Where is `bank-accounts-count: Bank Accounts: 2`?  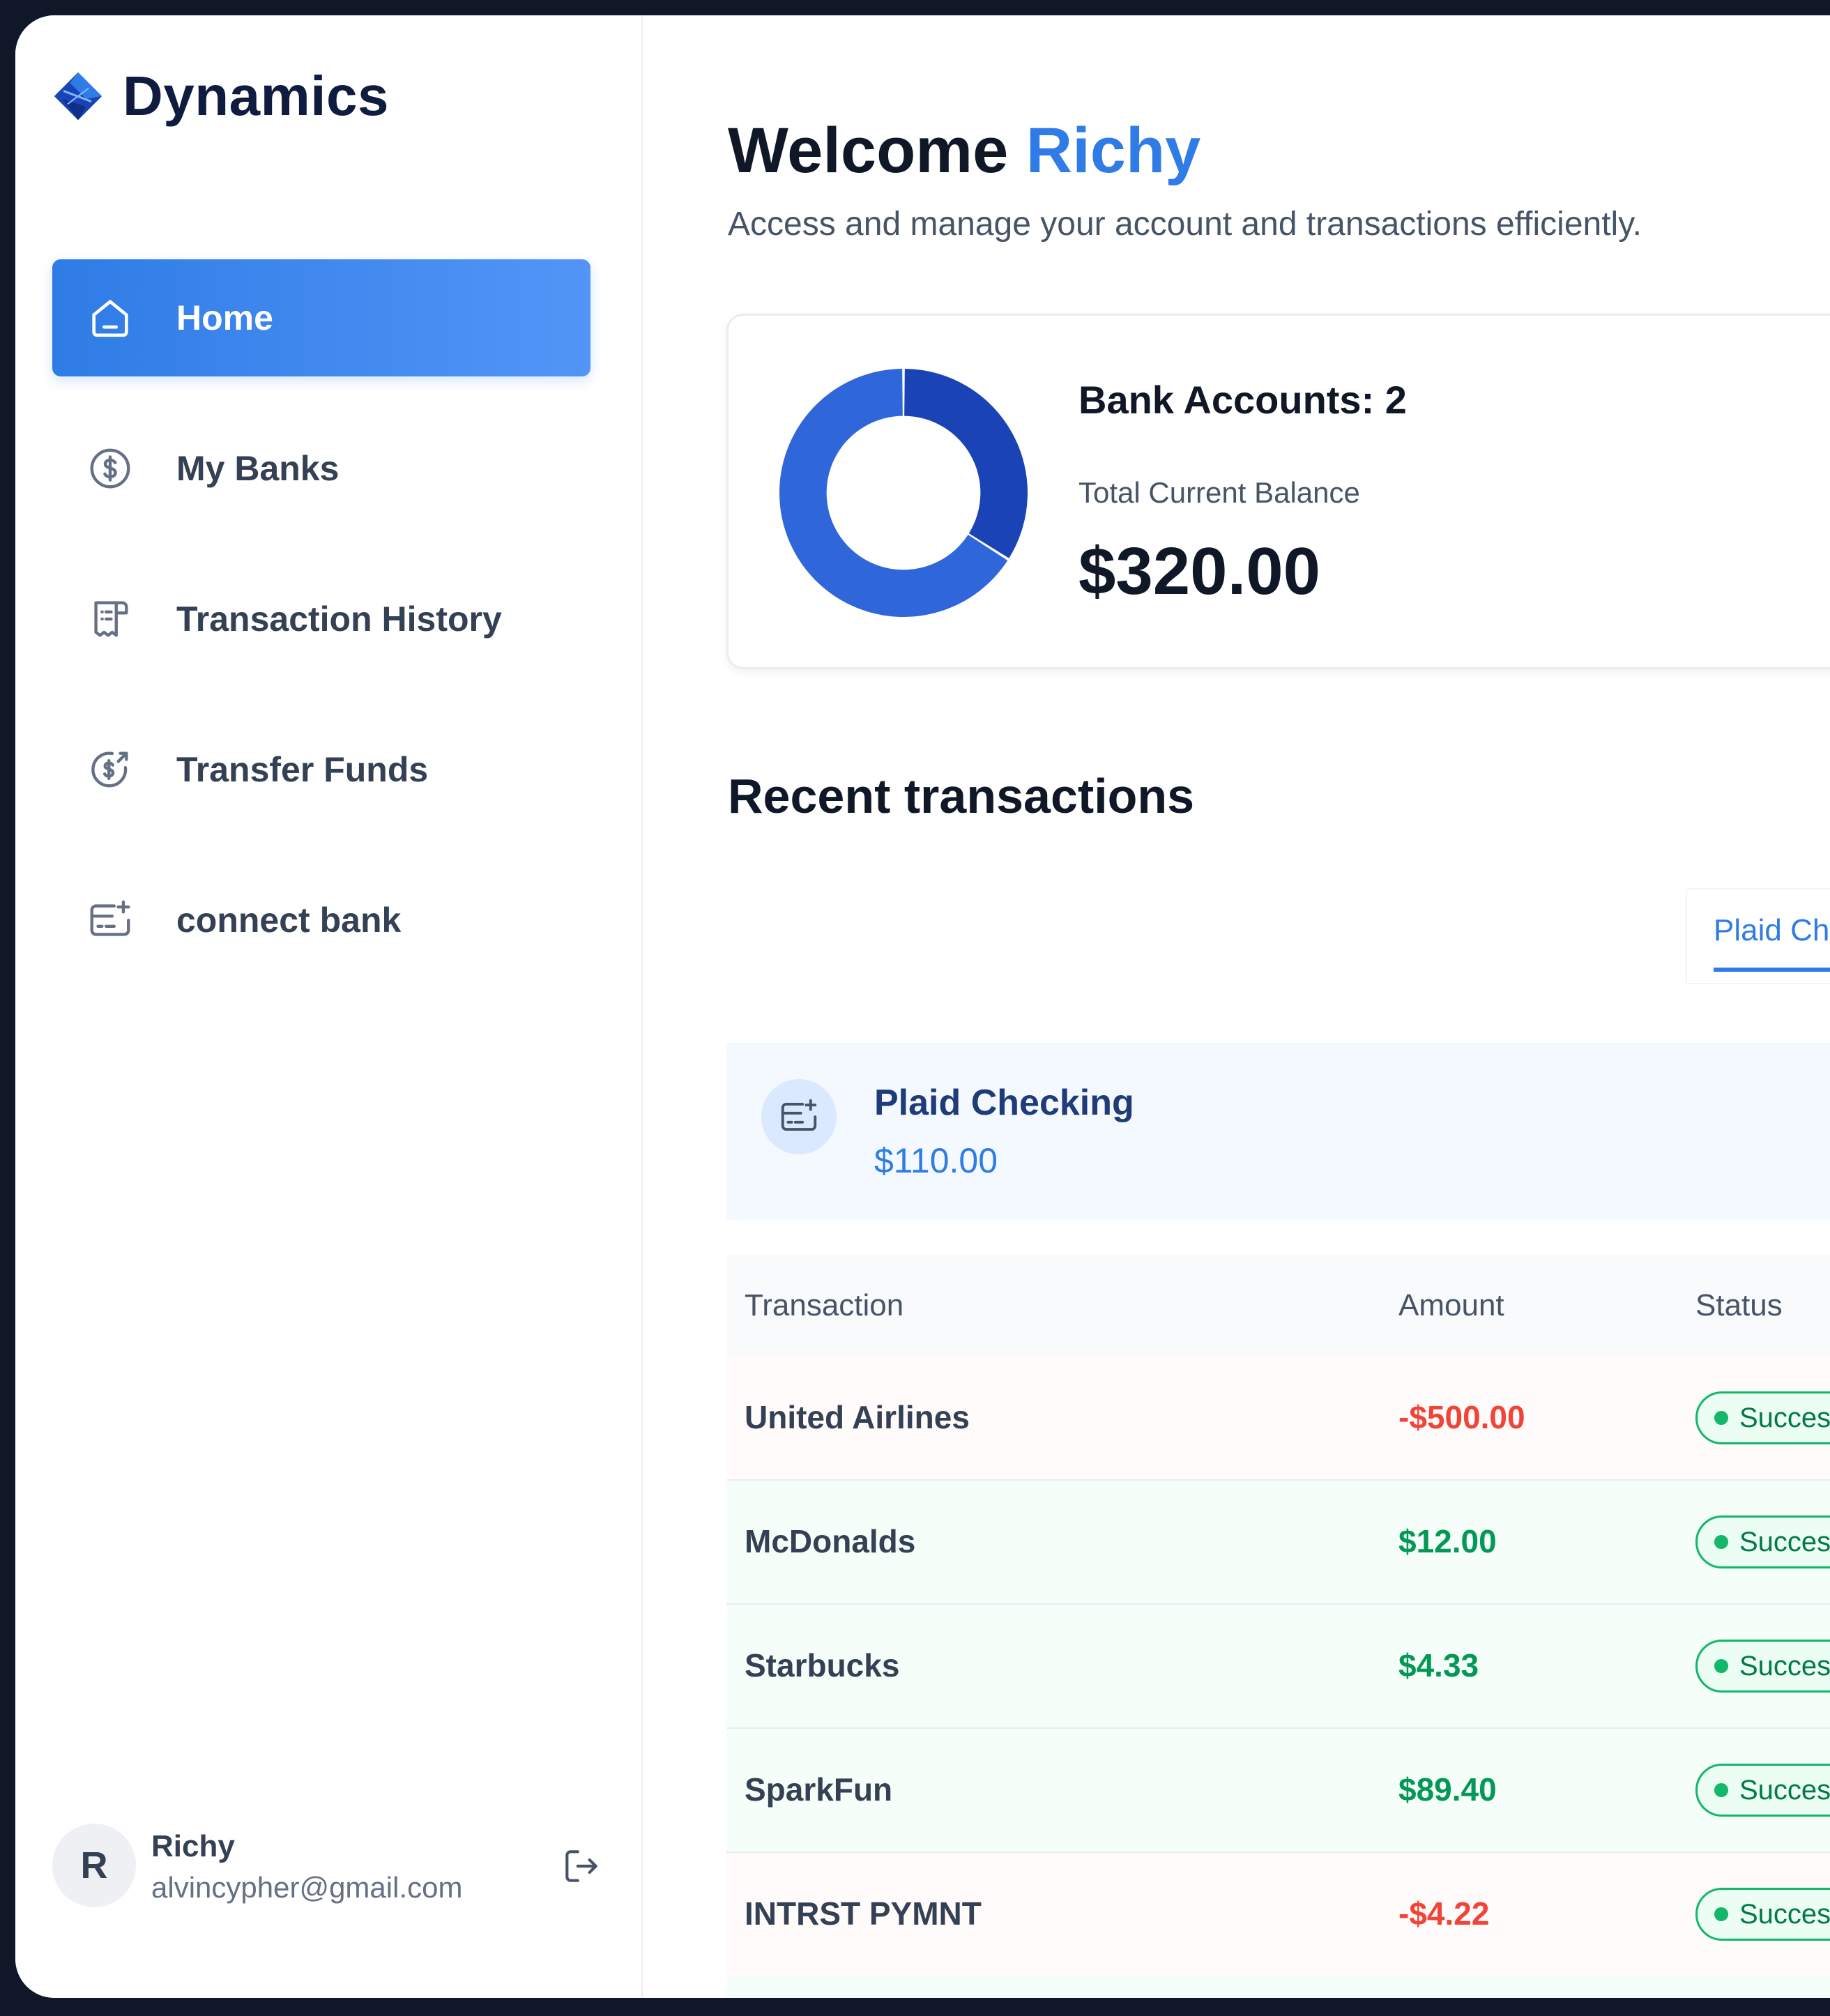 bank-accounts-count: Bank Accounts: 2 is located at coordinates (1242, 400).